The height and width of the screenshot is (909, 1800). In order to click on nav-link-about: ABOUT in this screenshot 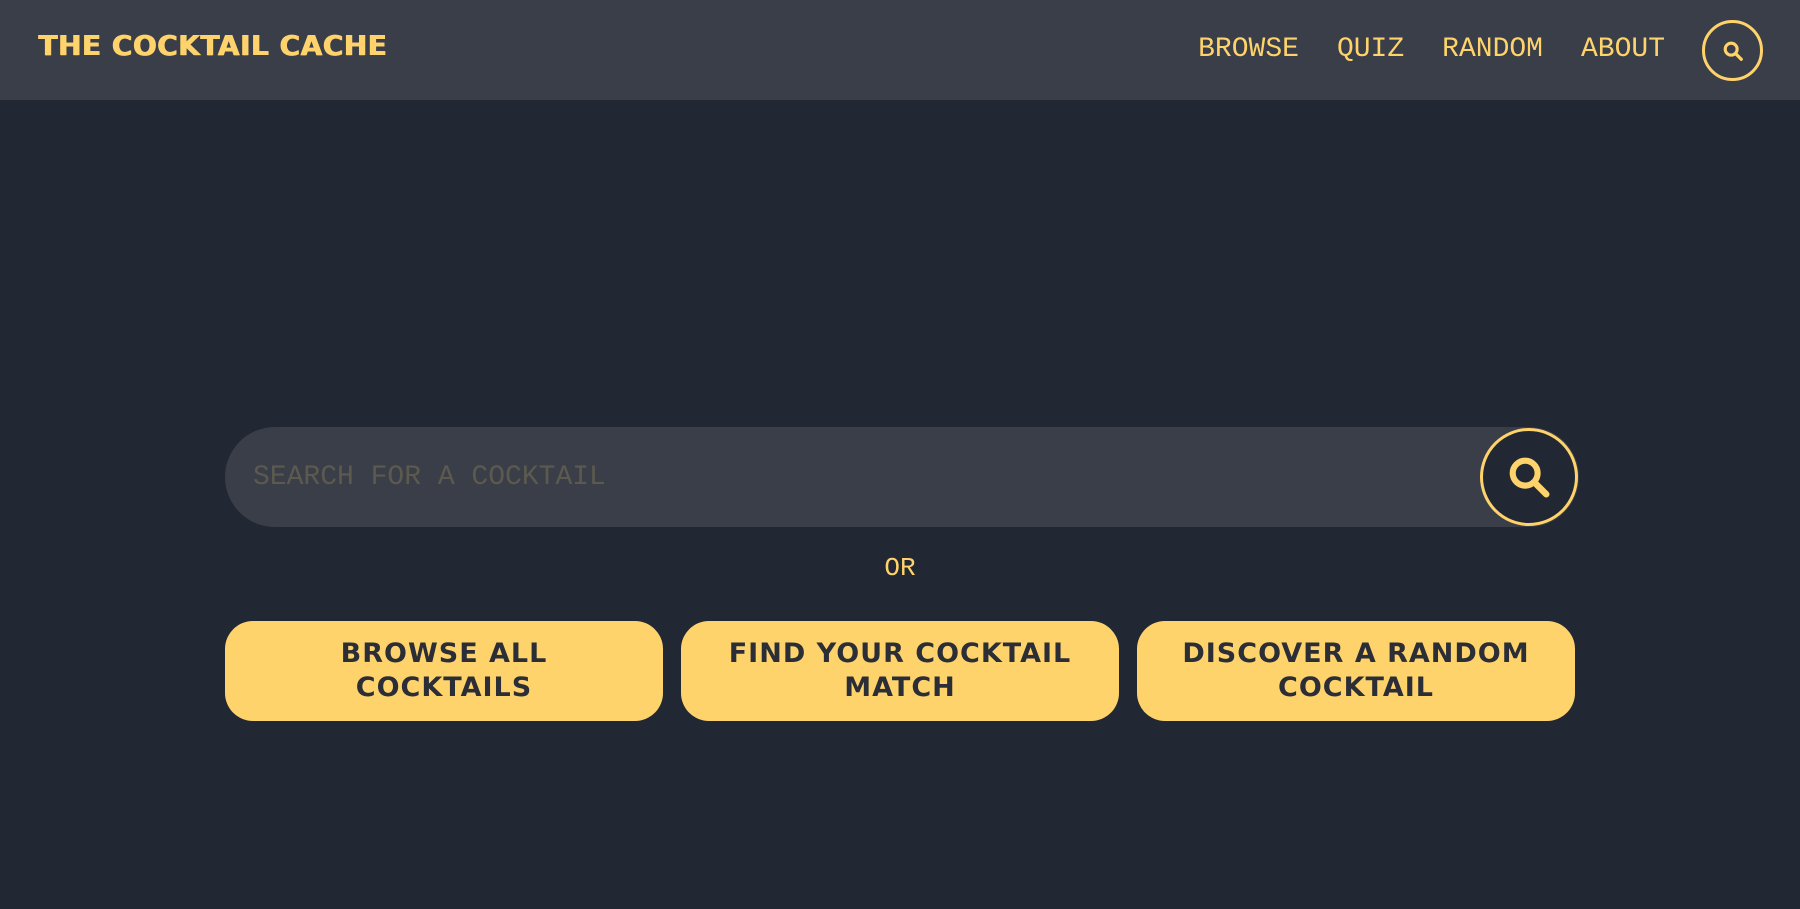, I will do `click(1623, 50)`.